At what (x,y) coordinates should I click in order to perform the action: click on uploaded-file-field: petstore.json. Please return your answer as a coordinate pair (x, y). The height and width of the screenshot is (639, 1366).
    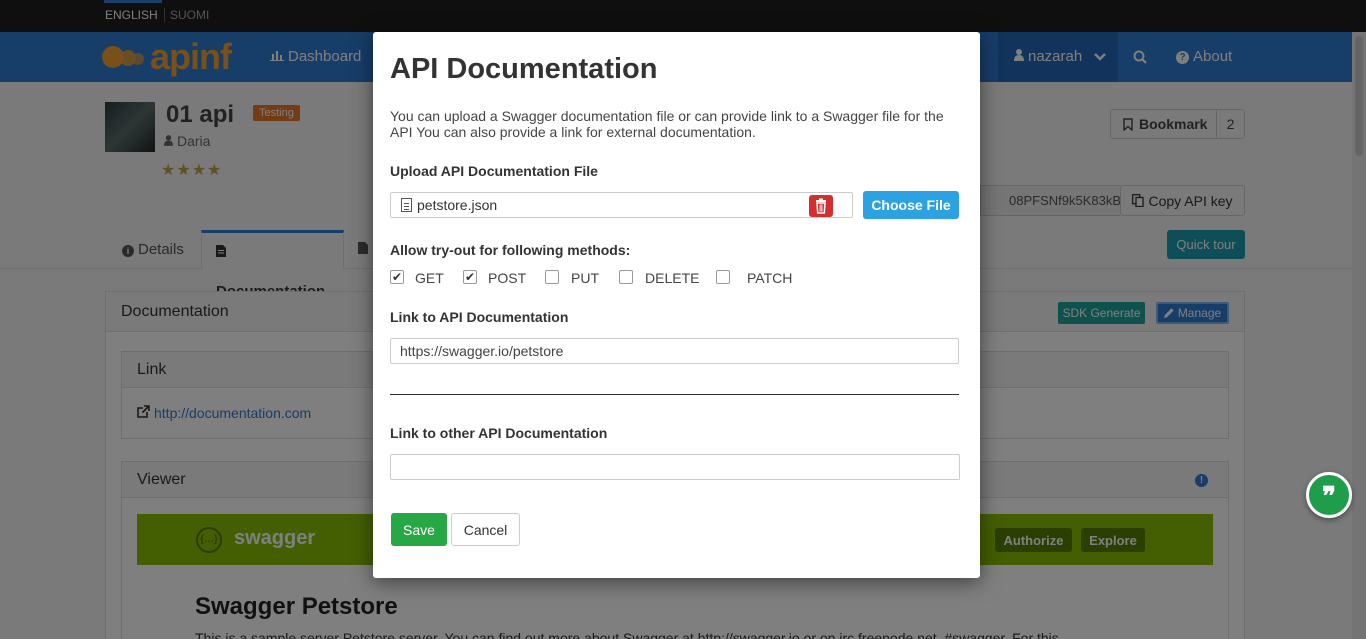
    Looking at the image, I should click on (621, 205).